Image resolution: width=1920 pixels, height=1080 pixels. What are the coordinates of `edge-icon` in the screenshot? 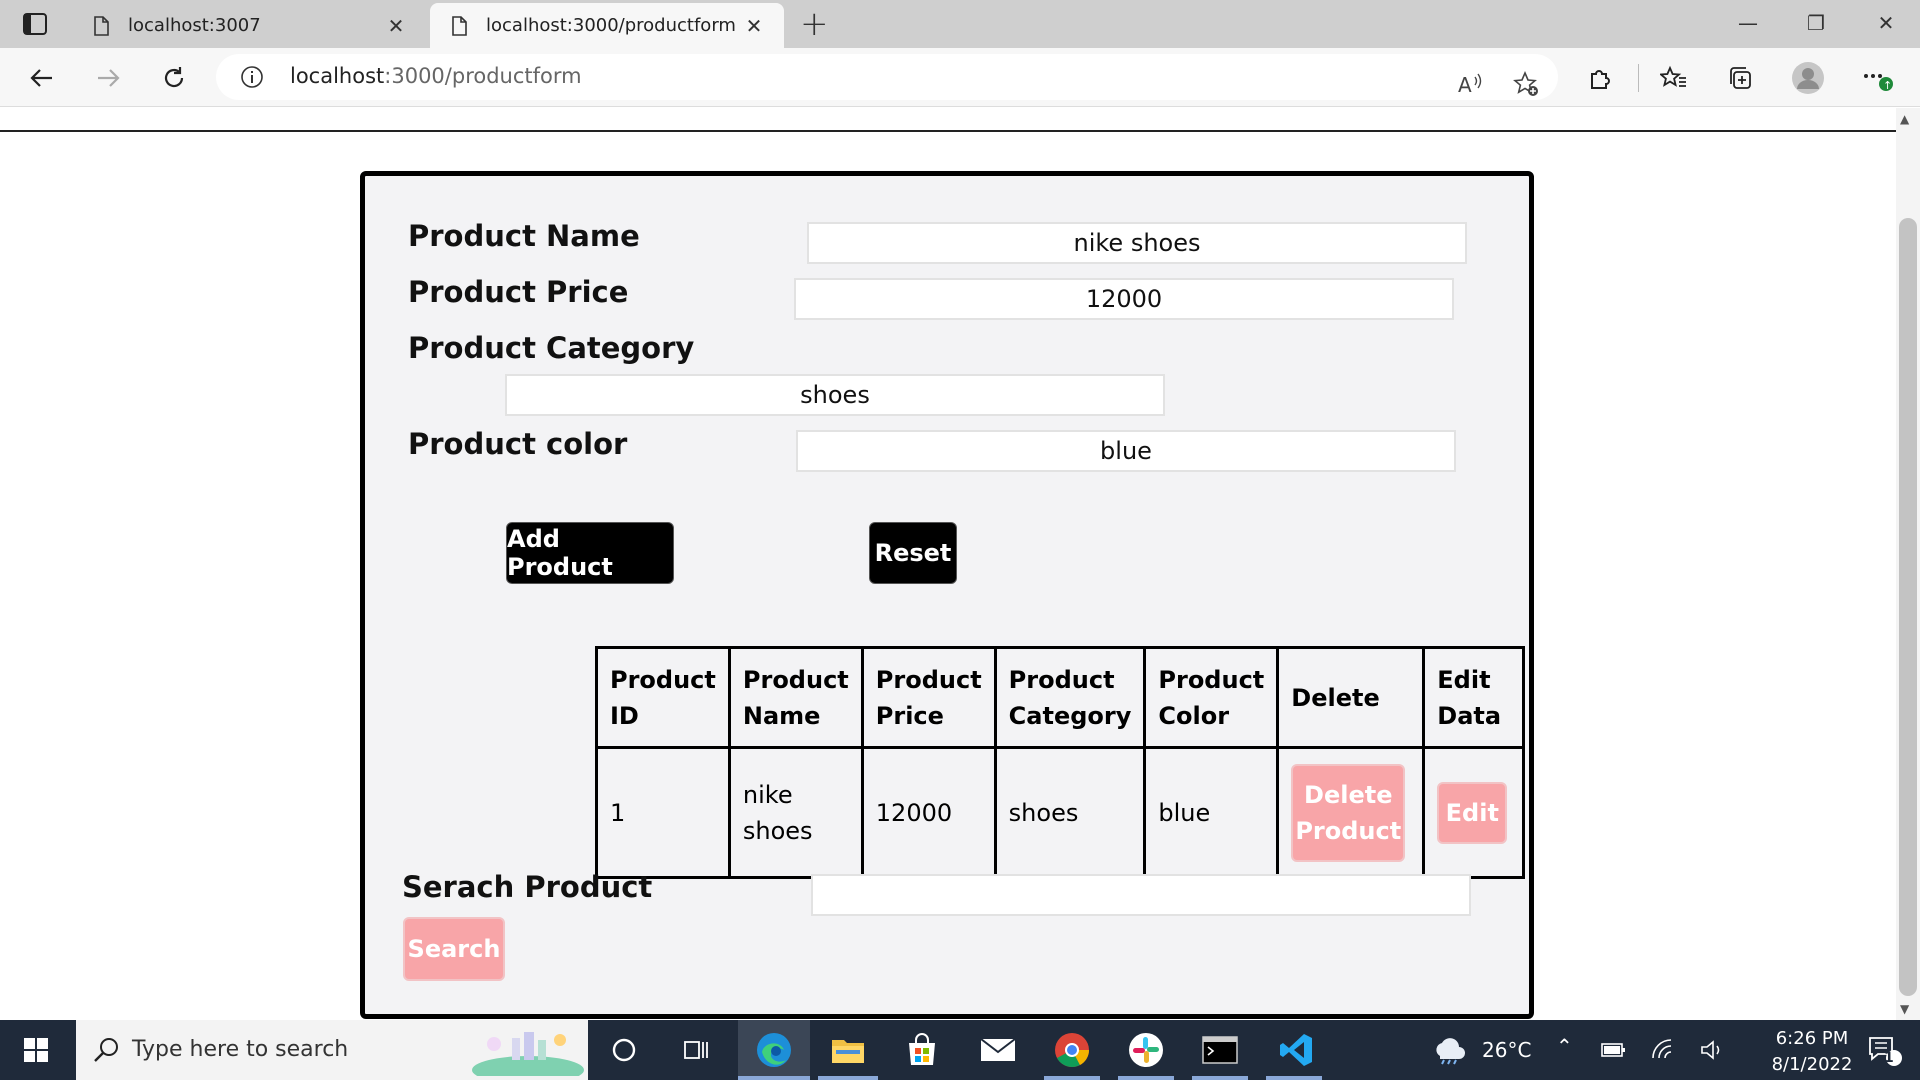 It's located at (774, 1050).